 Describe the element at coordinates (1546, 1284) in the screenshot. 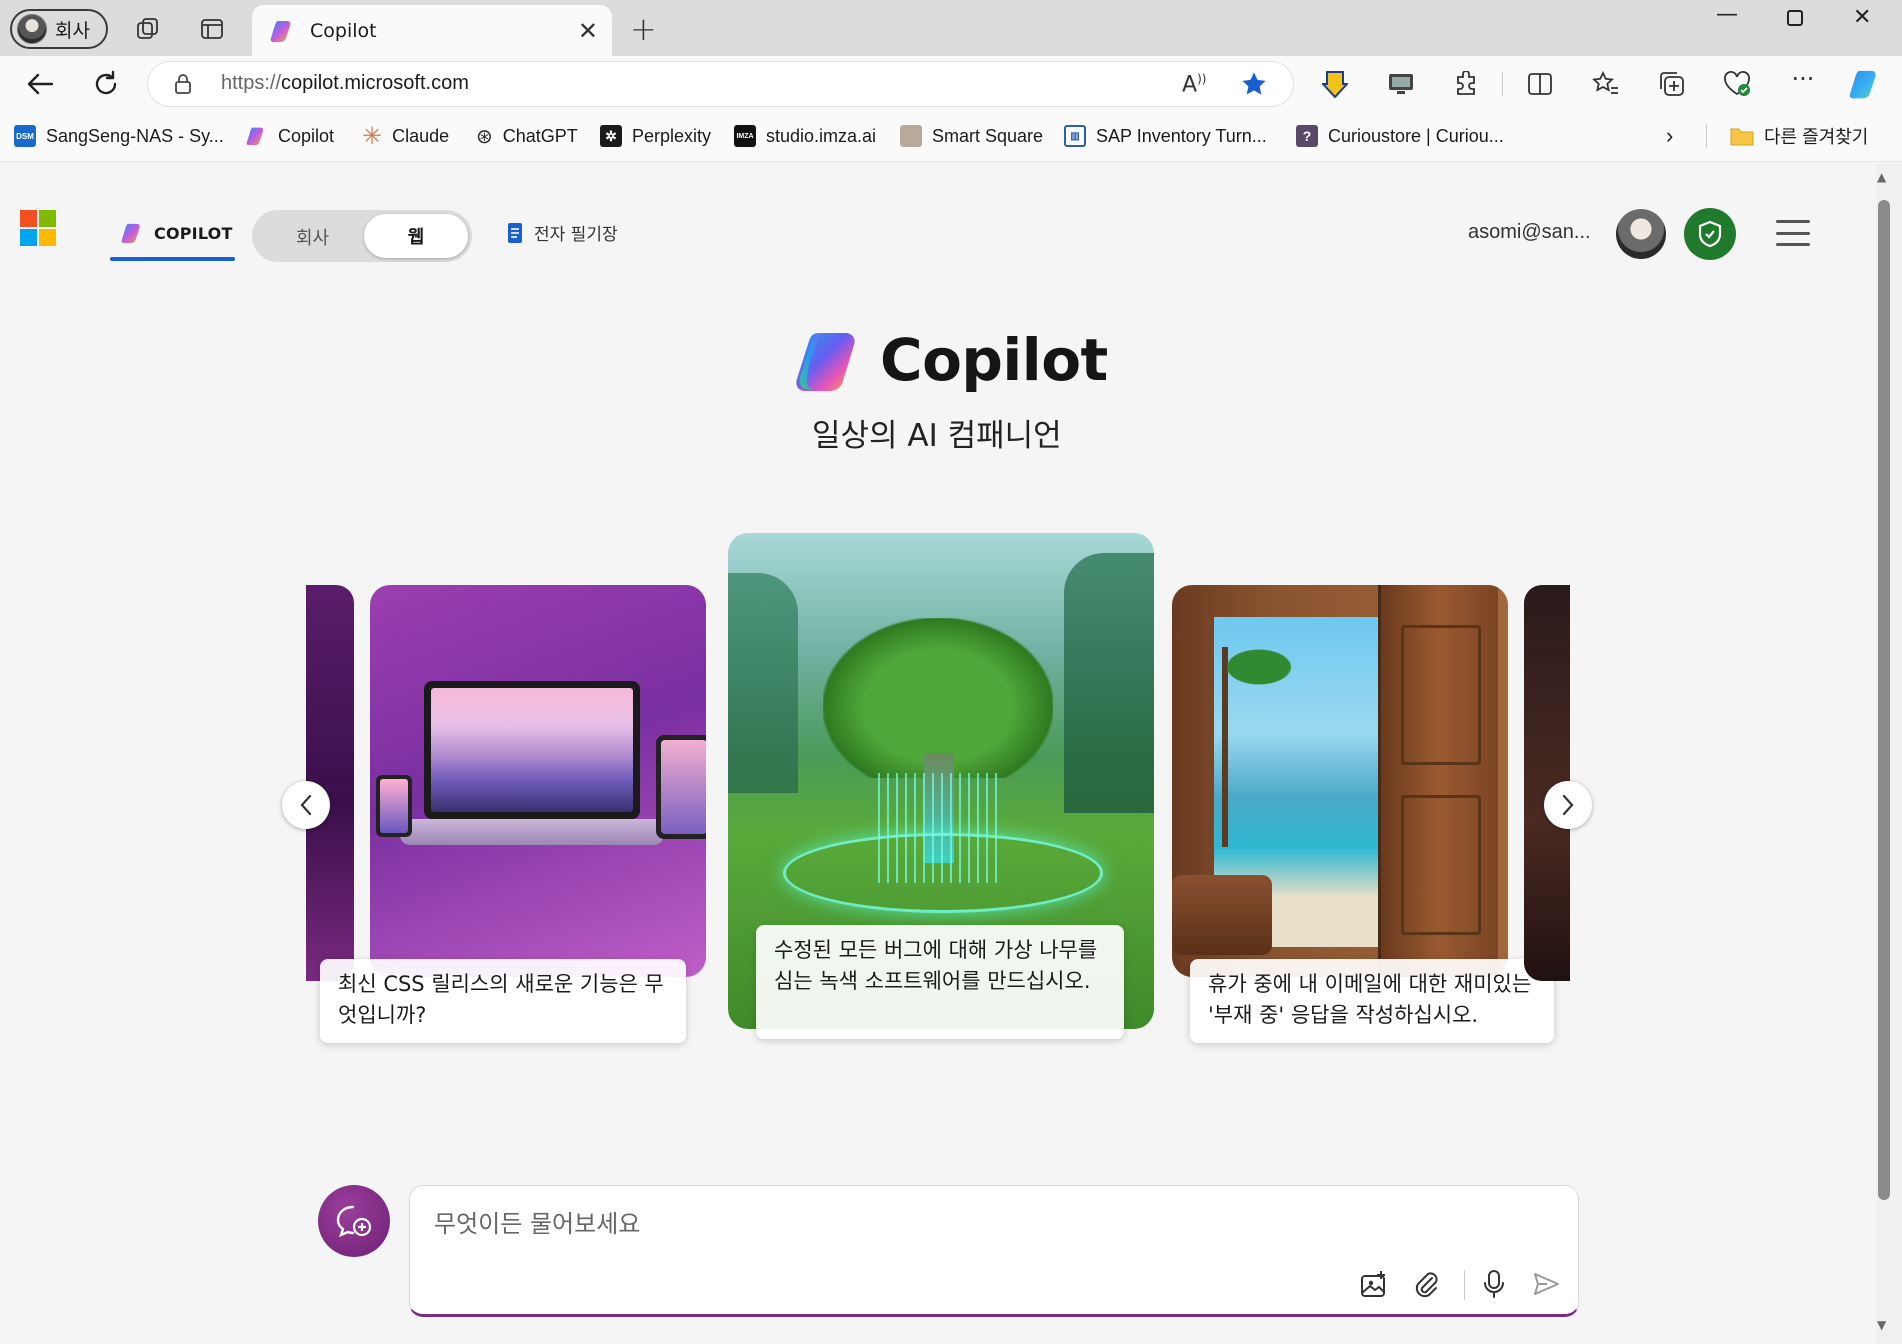

I see `send-icon` at that location.